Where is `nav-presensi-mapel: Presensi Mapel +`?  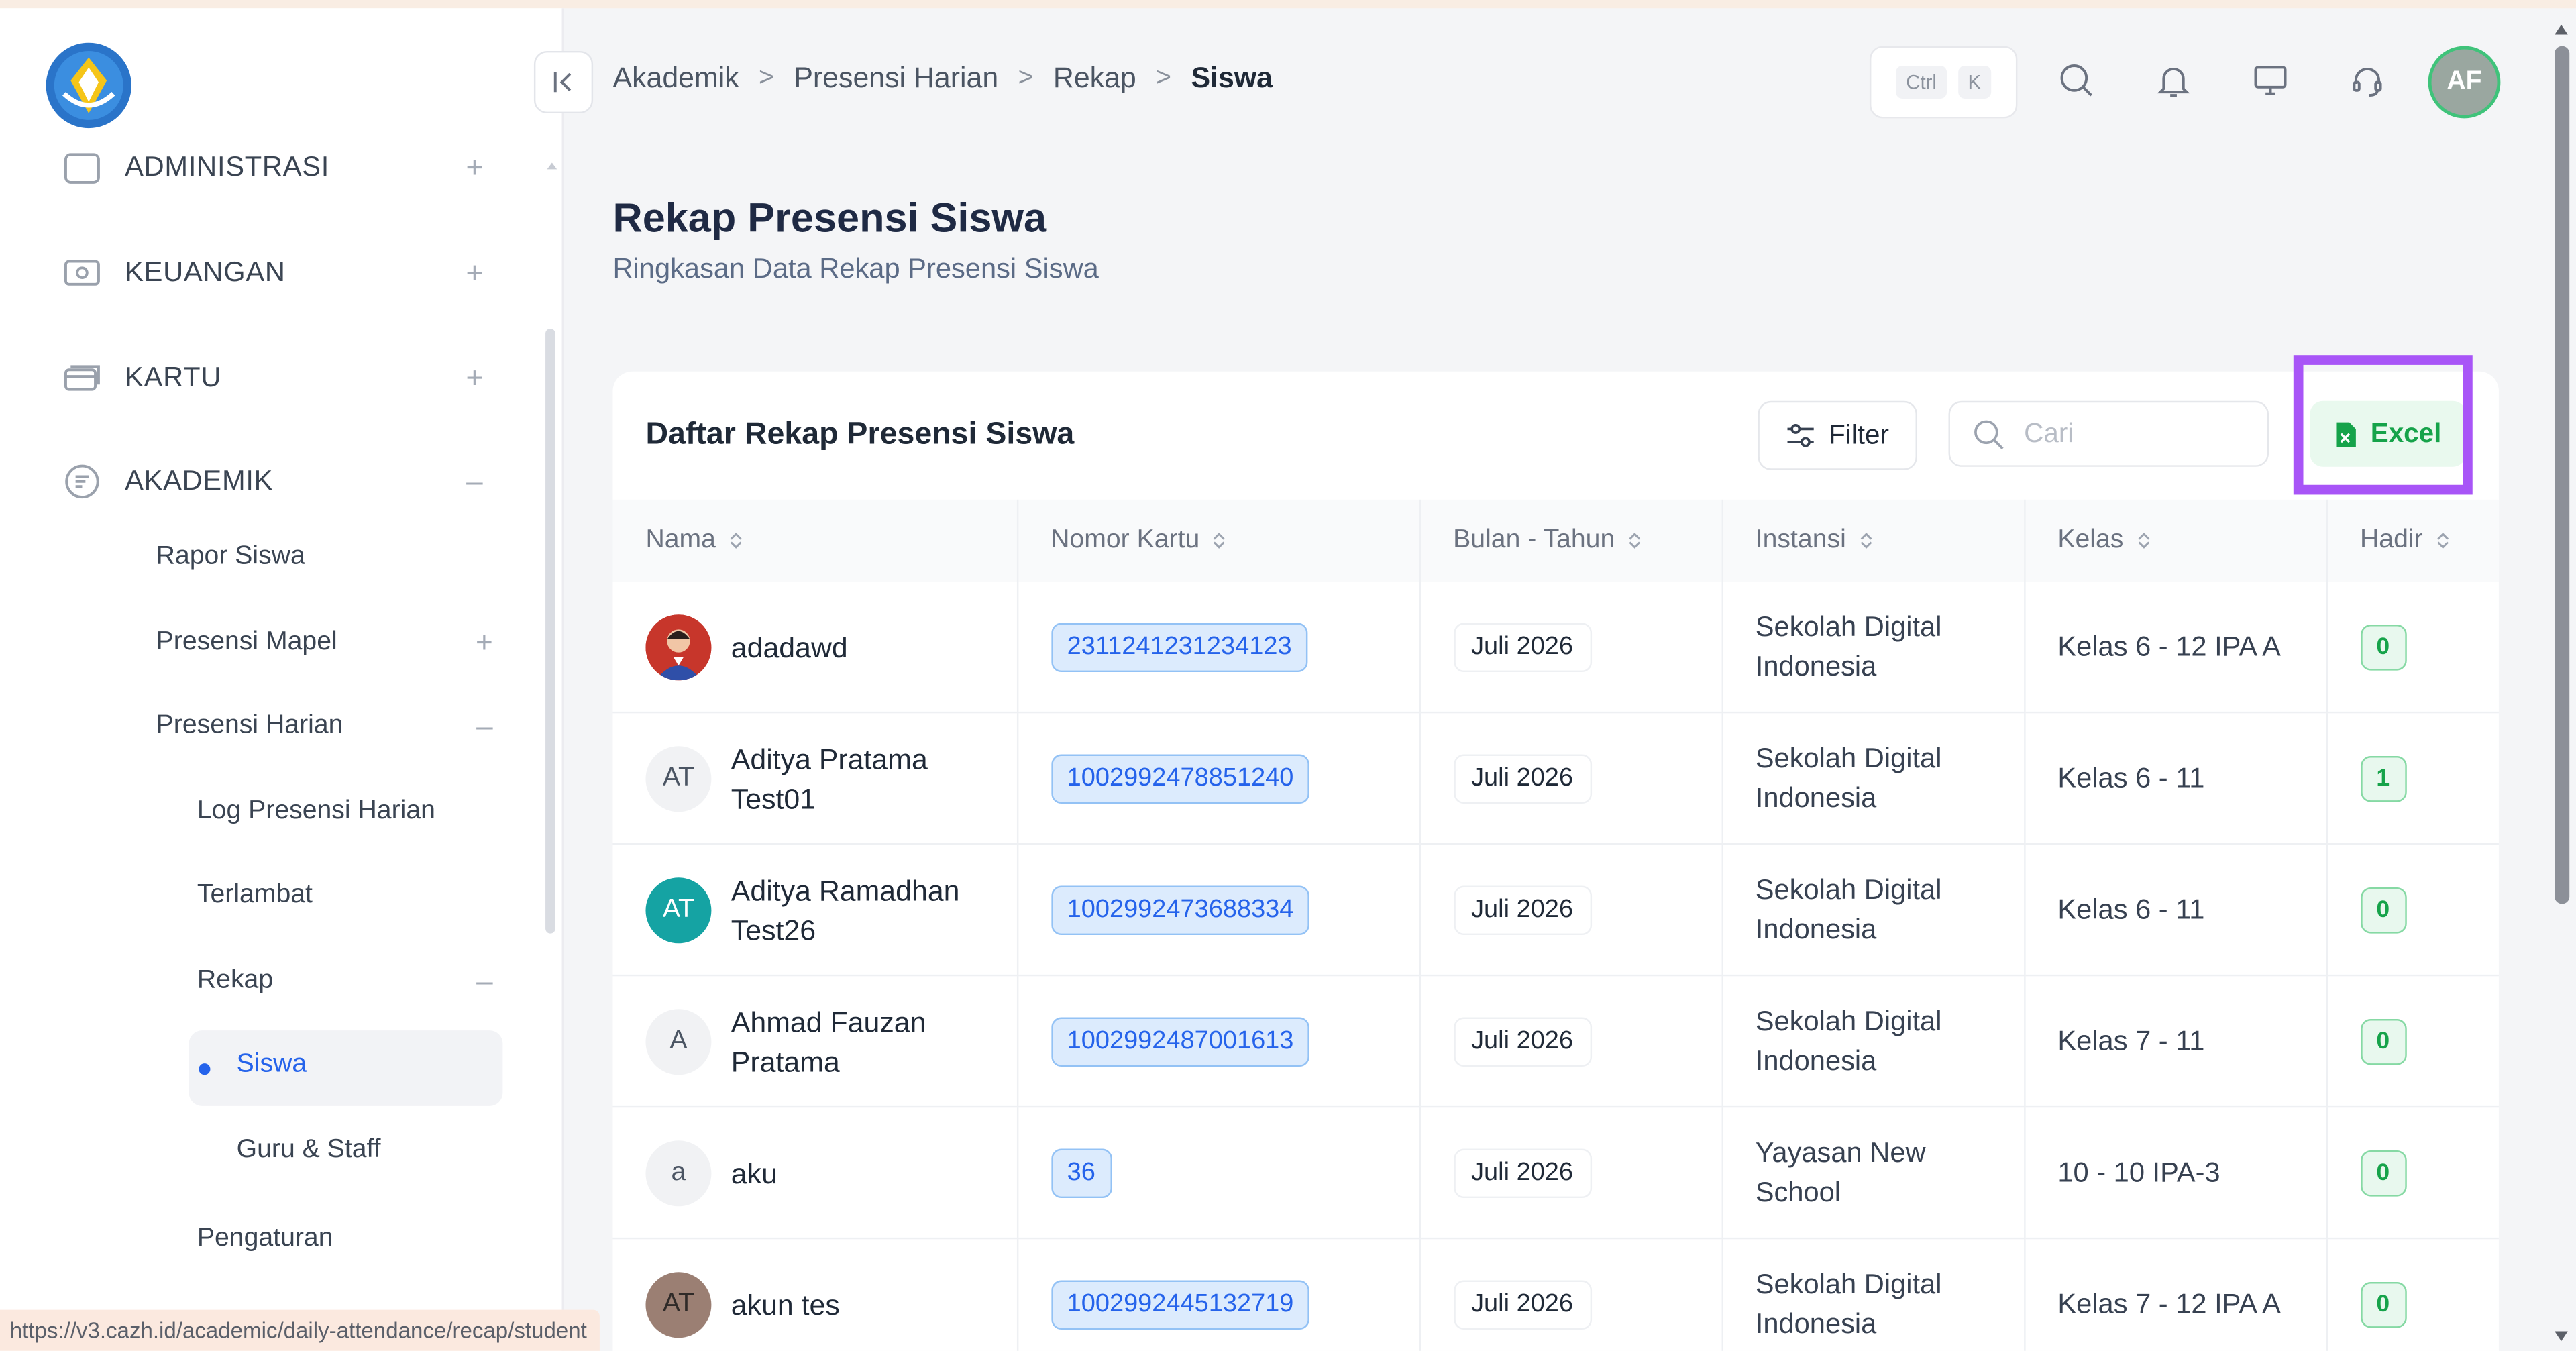
nav-presensi-mapel: Presensi Mapel + is located at coordinates (324, 642).